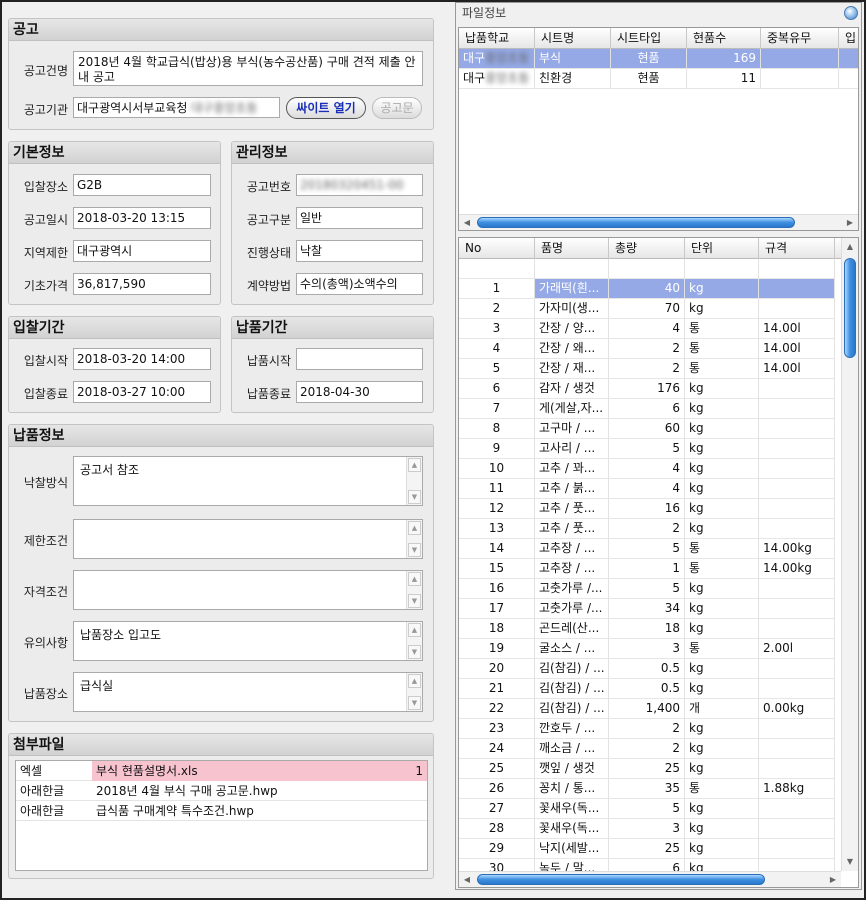 The height and width of the screenshot is (900, 866). I want to click on note-scrollbar: ▲ ▼, so click(414, 641).